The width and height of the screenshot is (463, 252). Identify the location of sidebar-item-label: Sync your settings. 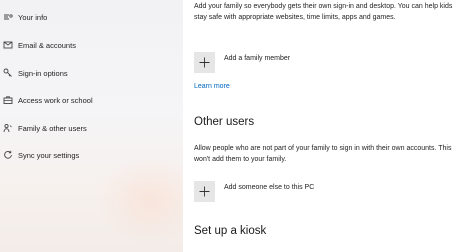
(49, 155).